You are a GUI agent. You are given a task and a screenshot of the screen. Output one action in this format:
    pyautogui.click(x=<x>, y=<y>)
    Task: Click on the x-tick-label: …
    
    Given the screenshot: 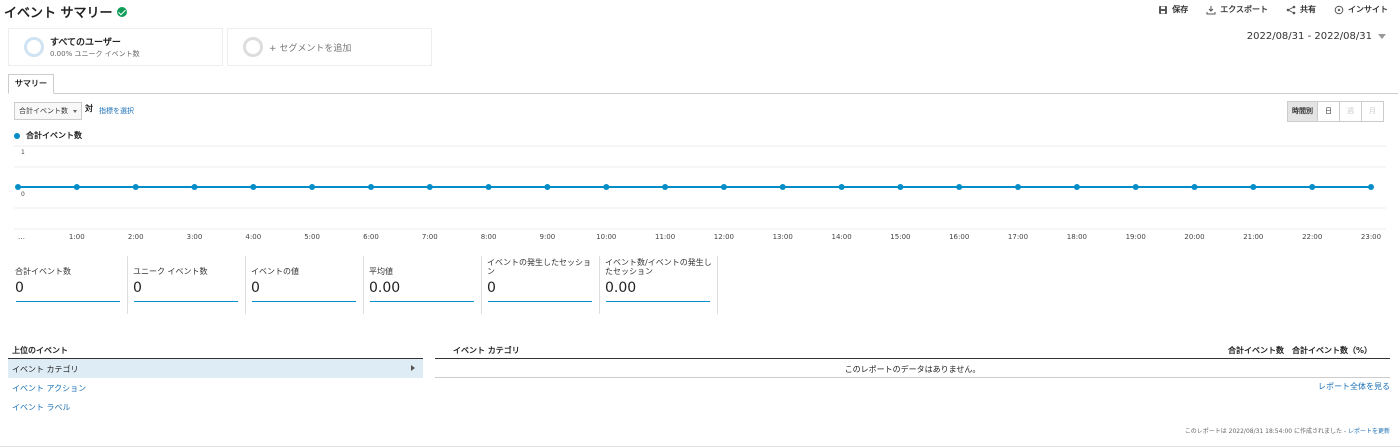 What is the action you would take?
    pyautogui.click(x=21, y=237)
    